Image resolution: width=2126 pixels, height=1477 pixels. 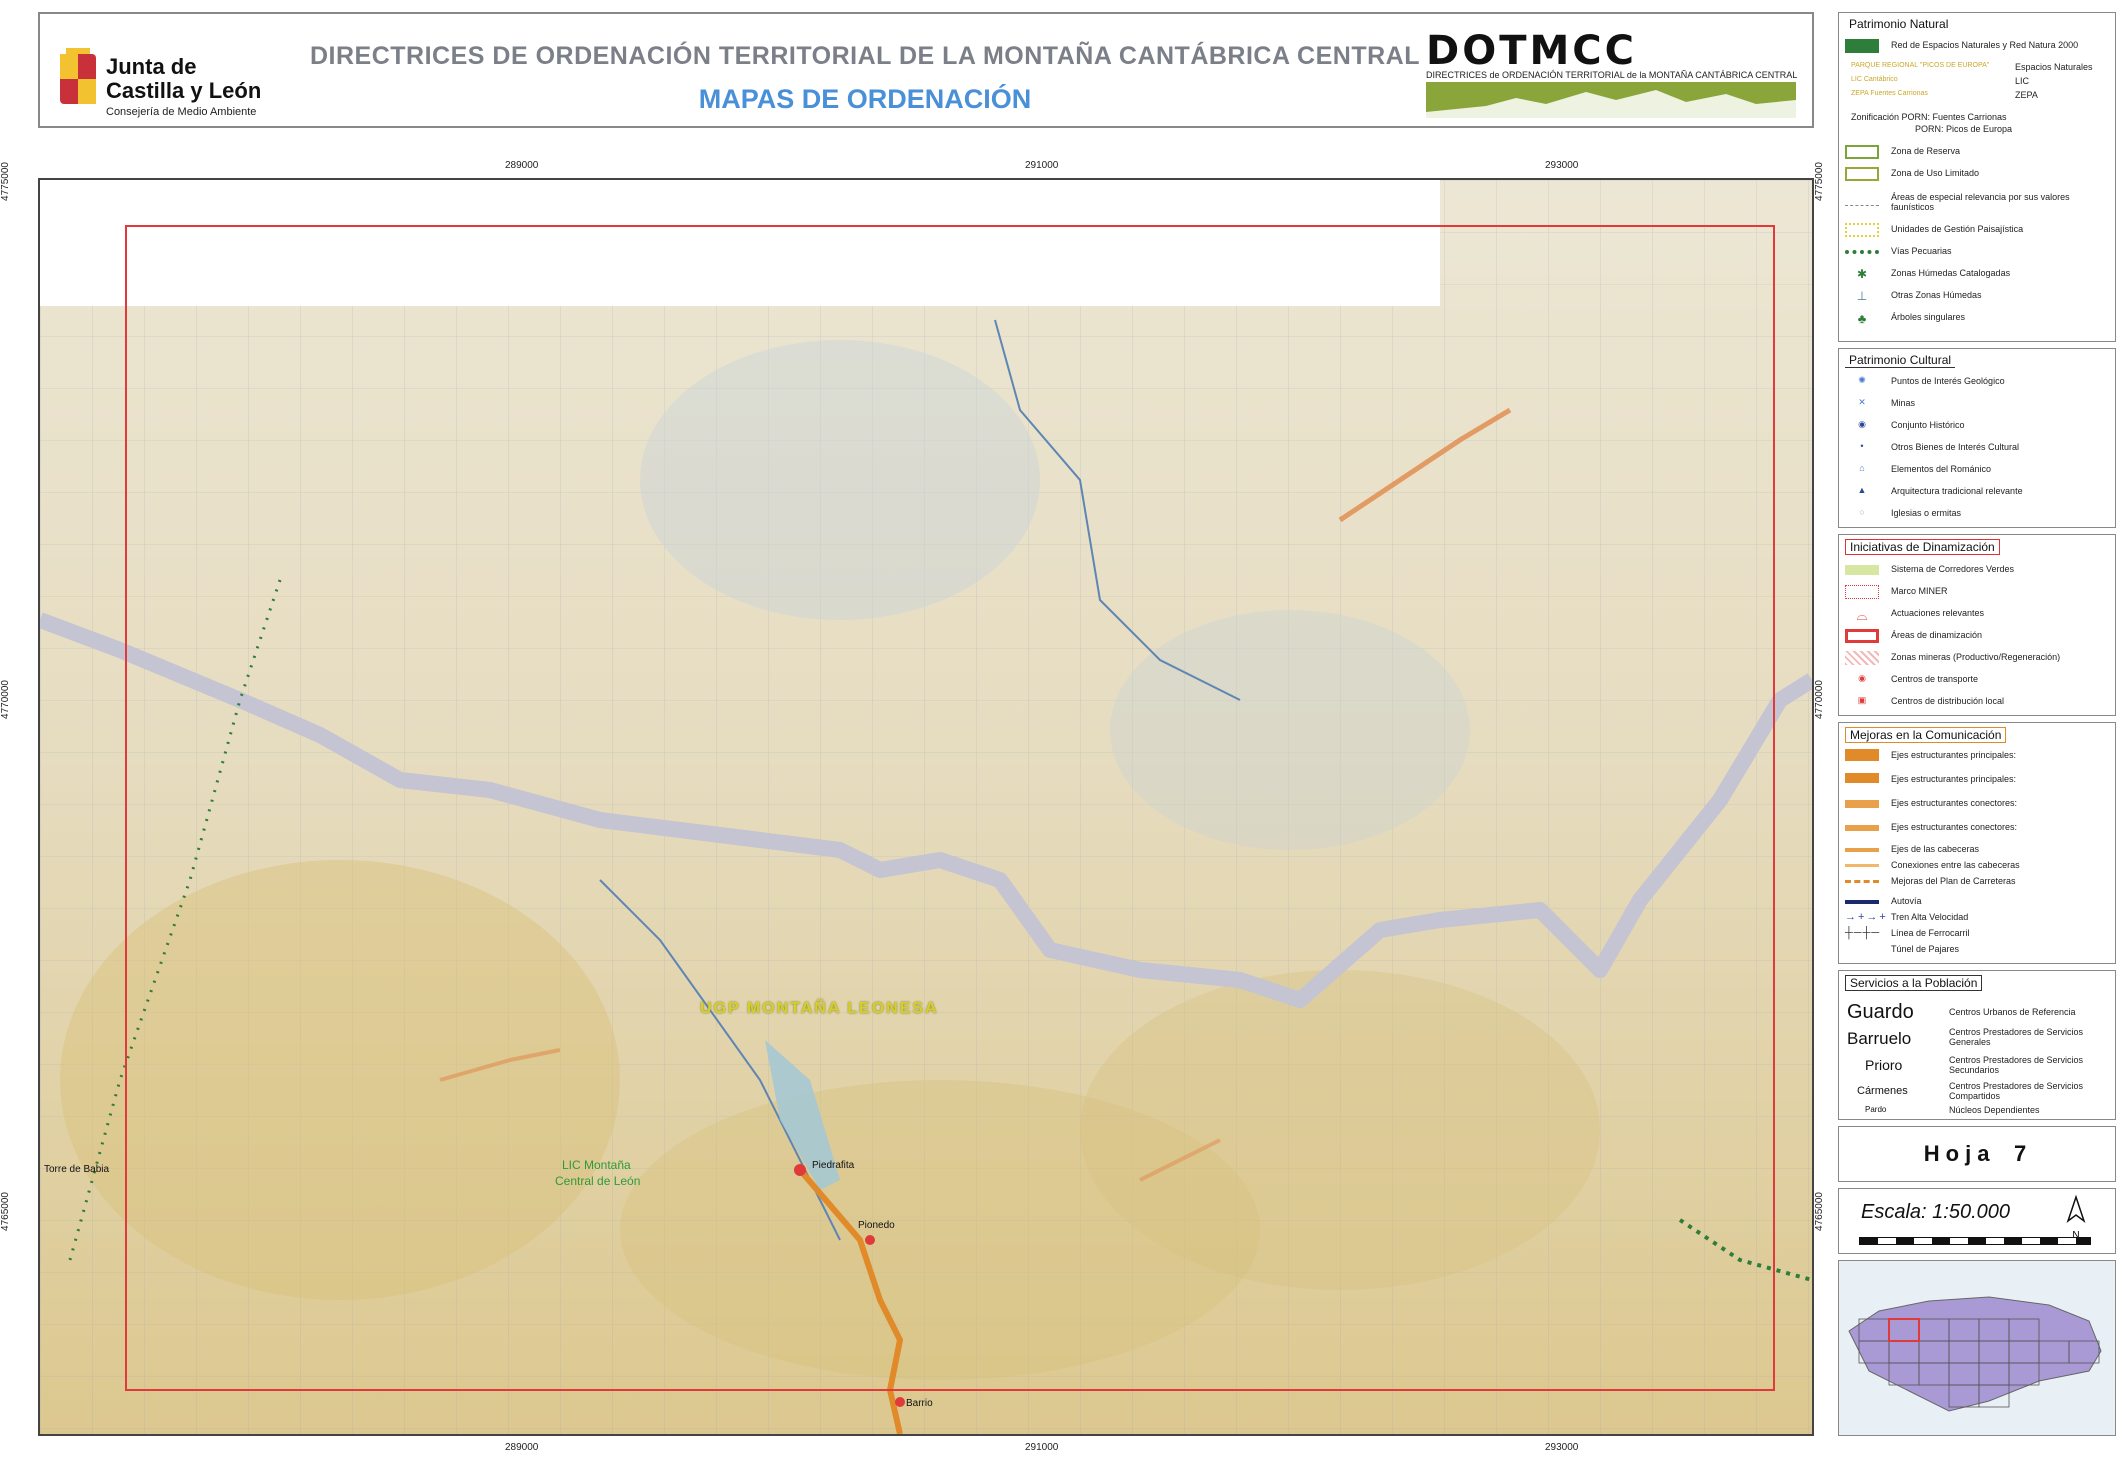 I want to click on service-level-name: Barruelo, so click(x=1879, y=1038).